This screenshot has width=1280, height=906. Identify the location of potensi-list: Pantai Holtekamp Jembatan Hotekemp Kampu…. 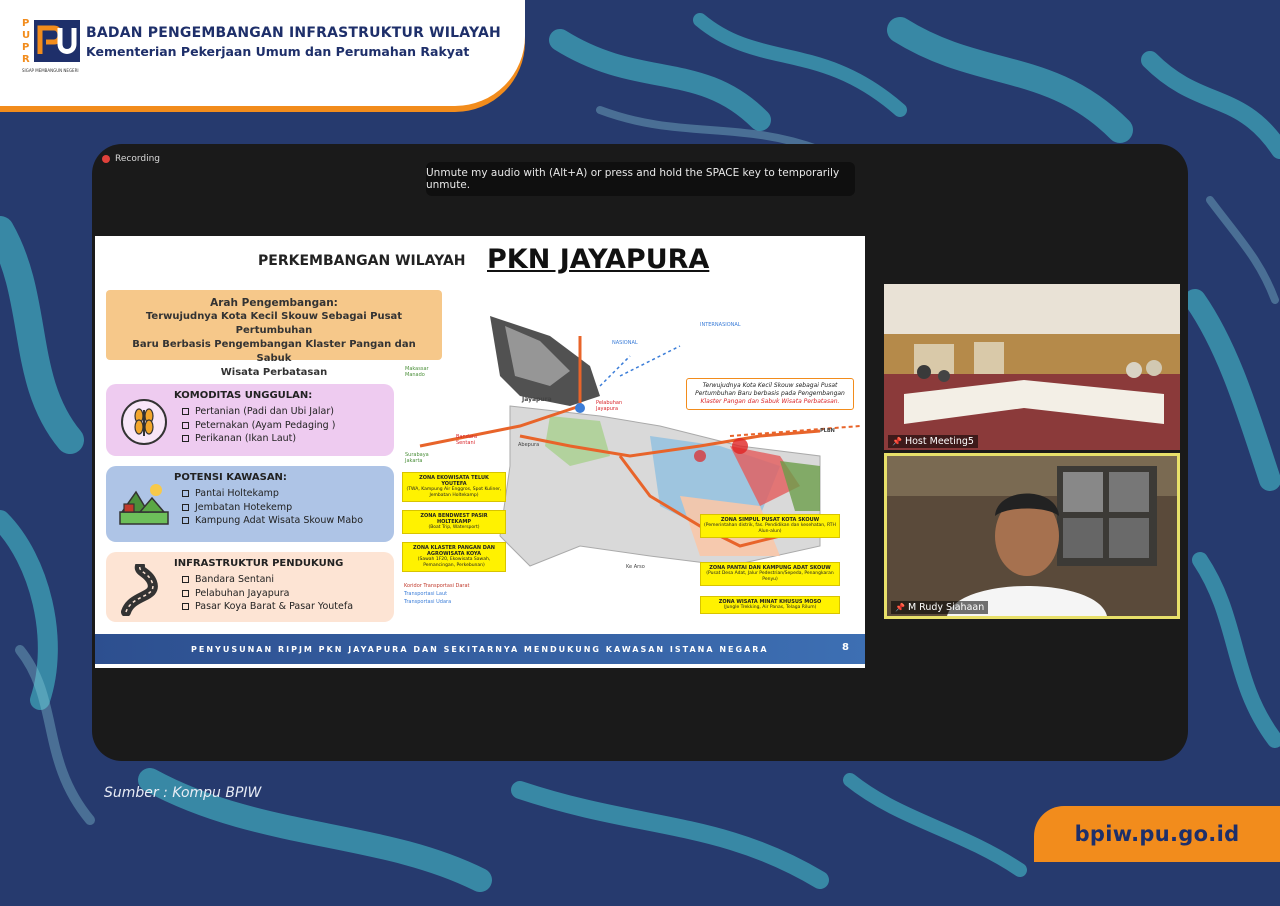
(284, 507).